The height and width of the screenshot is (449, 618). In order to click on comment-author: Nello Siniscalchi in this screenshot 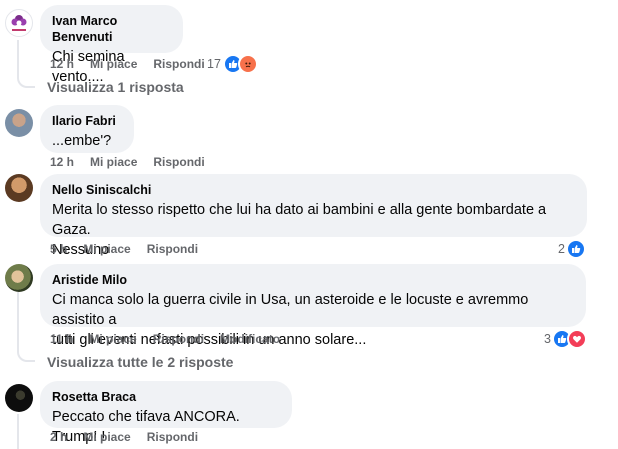, I will do `click(313, 190)`.